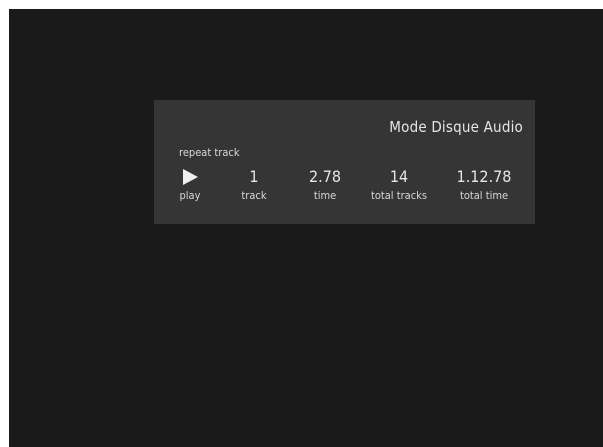  I want to click on time-stat: 2.78 time, so click(325, 185).